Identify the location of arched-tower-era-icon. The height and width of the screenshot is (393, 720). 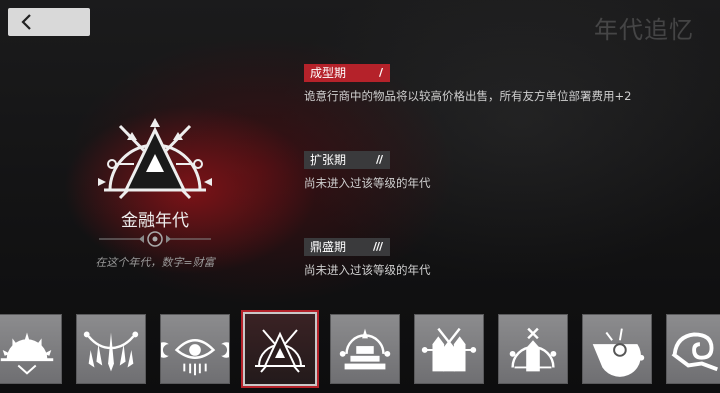
(533, 349).